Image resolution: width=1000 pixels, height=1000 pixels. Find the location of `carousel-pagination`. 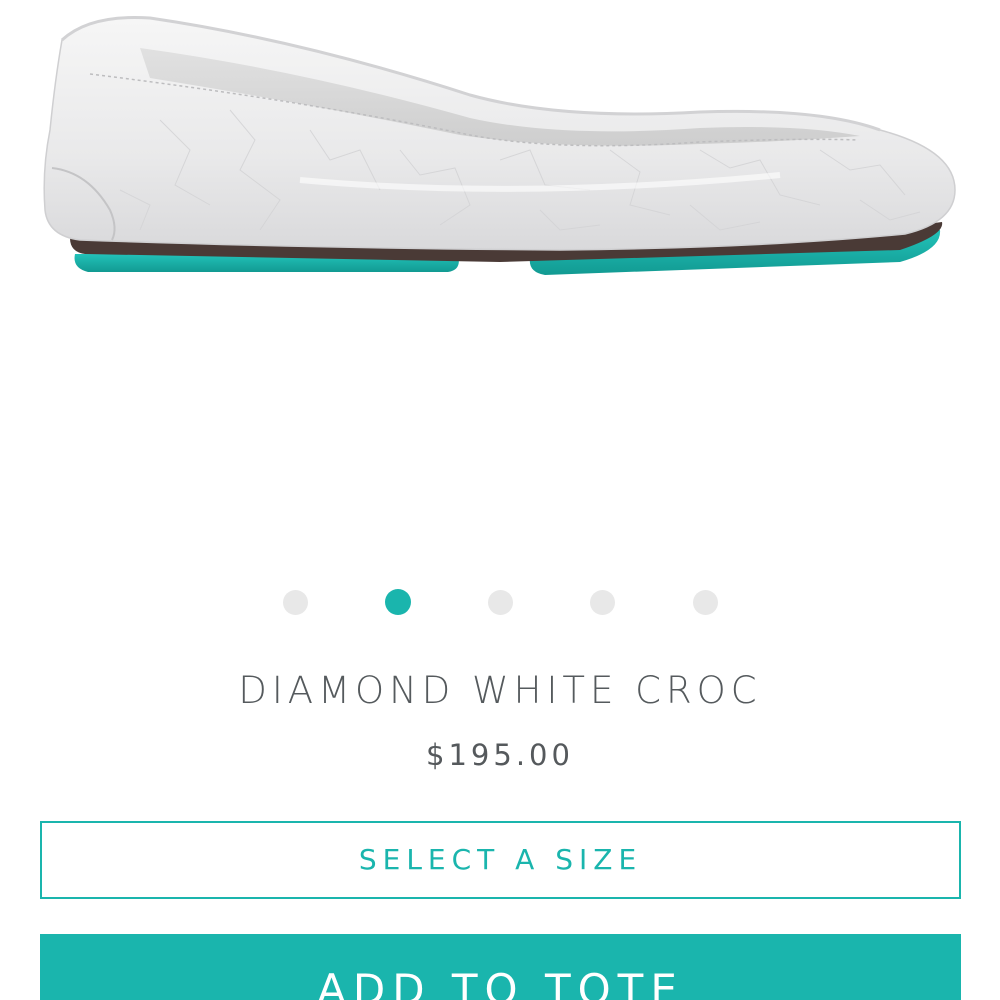

carousel-pagination is located at coordinates (500, 602).